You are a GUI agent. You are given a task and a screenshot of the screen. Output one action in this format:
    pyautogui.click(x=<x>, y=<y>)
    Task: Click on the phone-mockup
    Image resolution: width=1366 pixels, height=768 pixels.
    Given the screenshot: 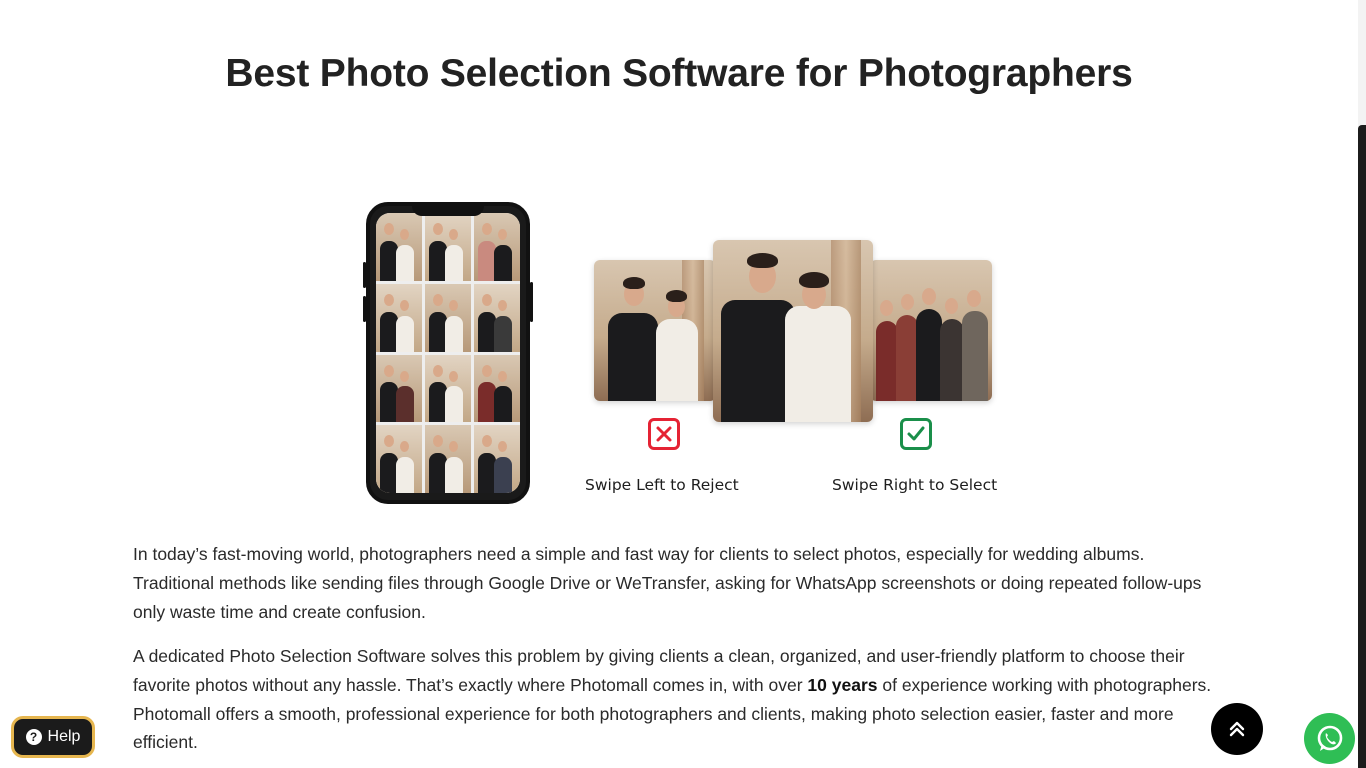 What is the action you would take?
    pyautogui.click(x=448, y=353)
    